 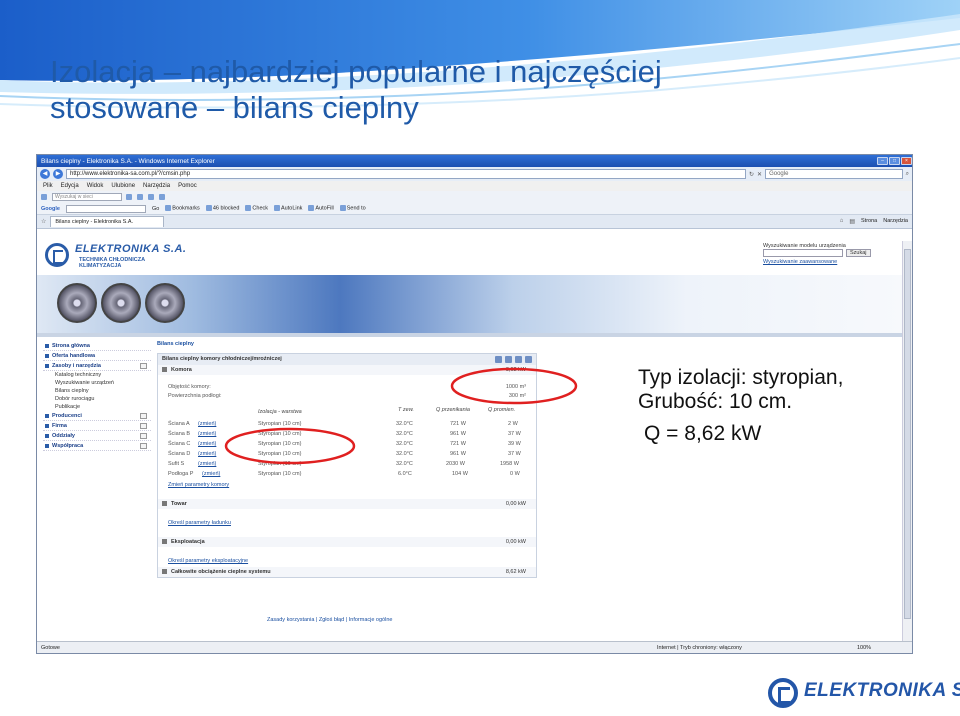 I want to click on area-row: Powierzchnia podłogi: 300 m², so click(x=347, y=396).